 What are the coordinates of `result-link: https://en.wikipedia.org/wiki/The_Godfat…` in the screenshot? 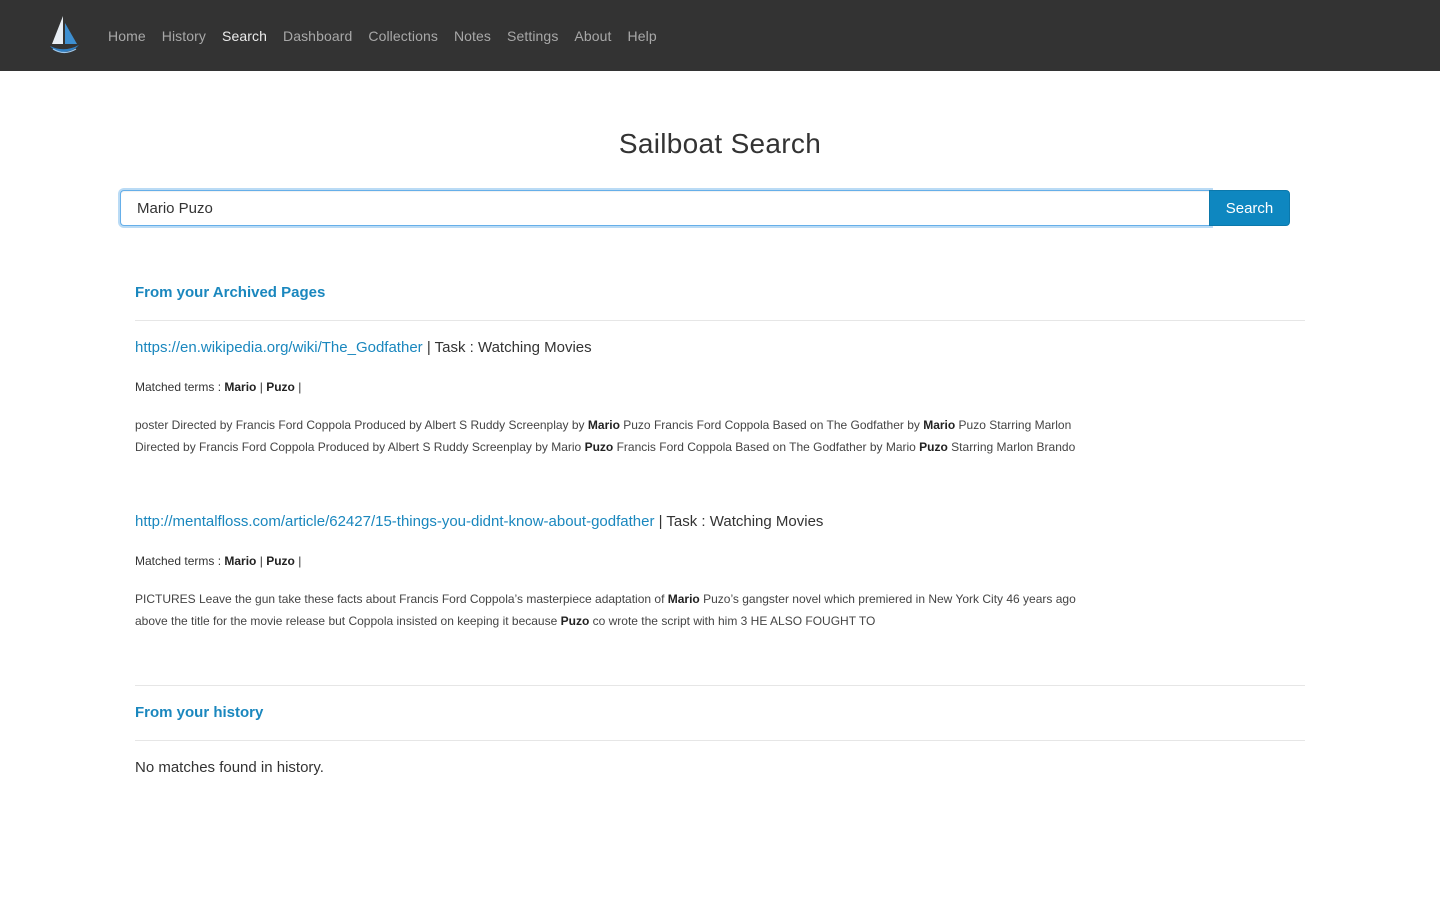 It's located at (279, 347).